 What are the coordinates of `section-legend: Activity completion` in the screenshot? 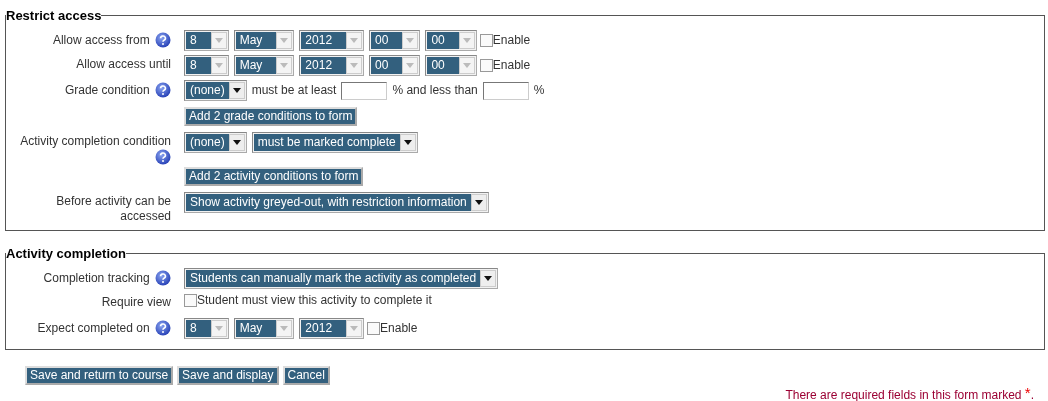 It's located at (66, 253).